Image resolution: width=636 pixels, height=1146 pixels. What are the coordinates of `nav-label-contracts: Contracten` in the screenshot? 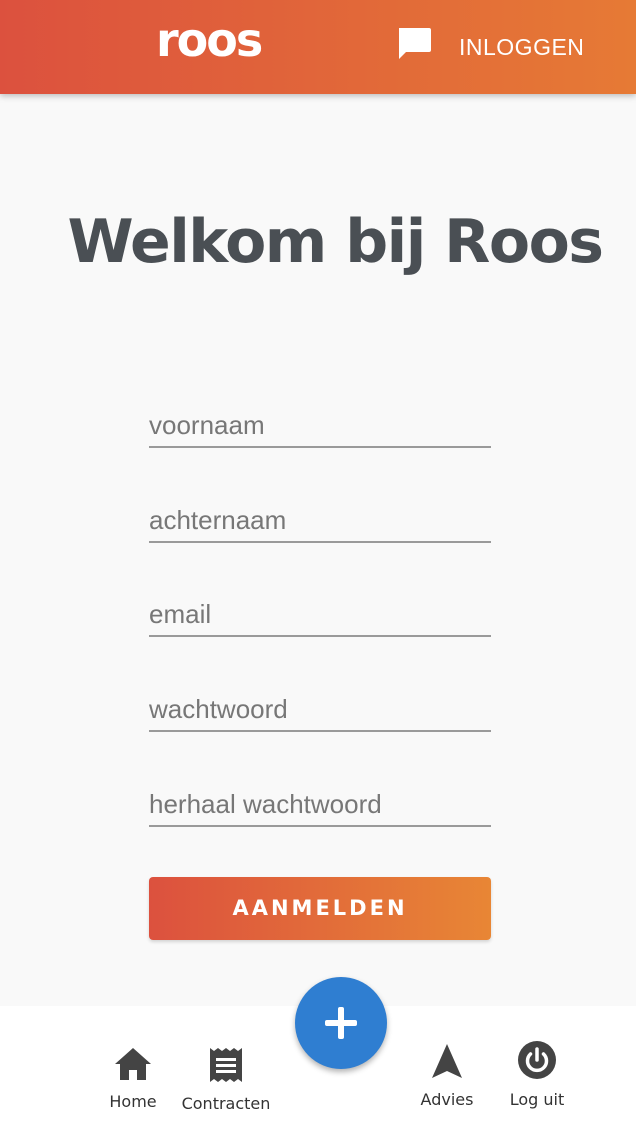 It's located at (226, 1103).